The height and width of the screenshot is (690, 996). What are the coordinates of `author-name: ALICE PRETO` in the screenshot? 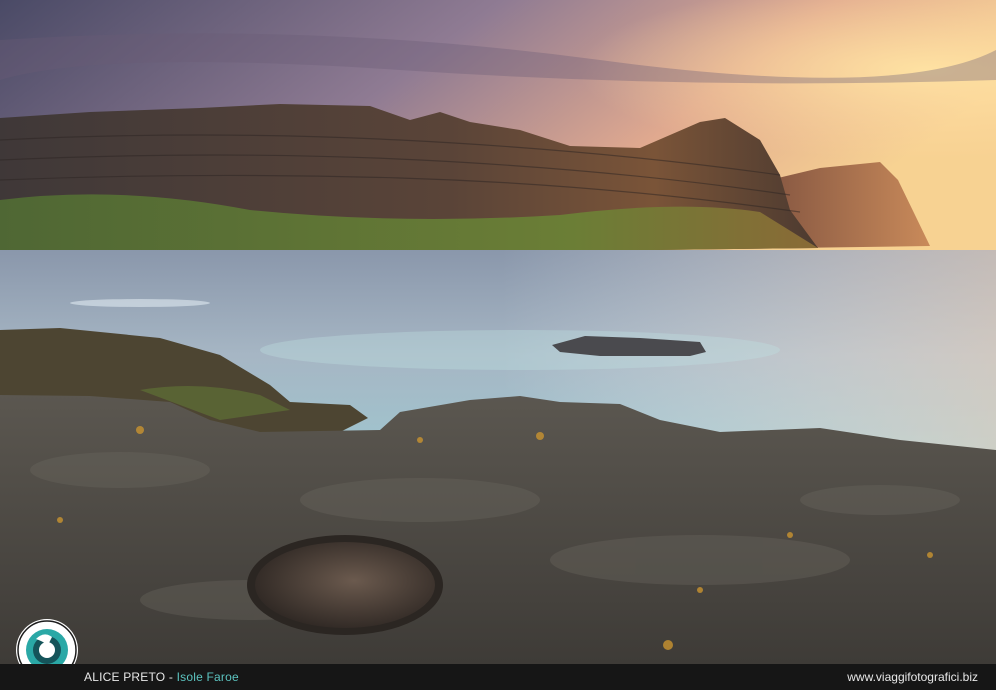 It's located at (125, 677).